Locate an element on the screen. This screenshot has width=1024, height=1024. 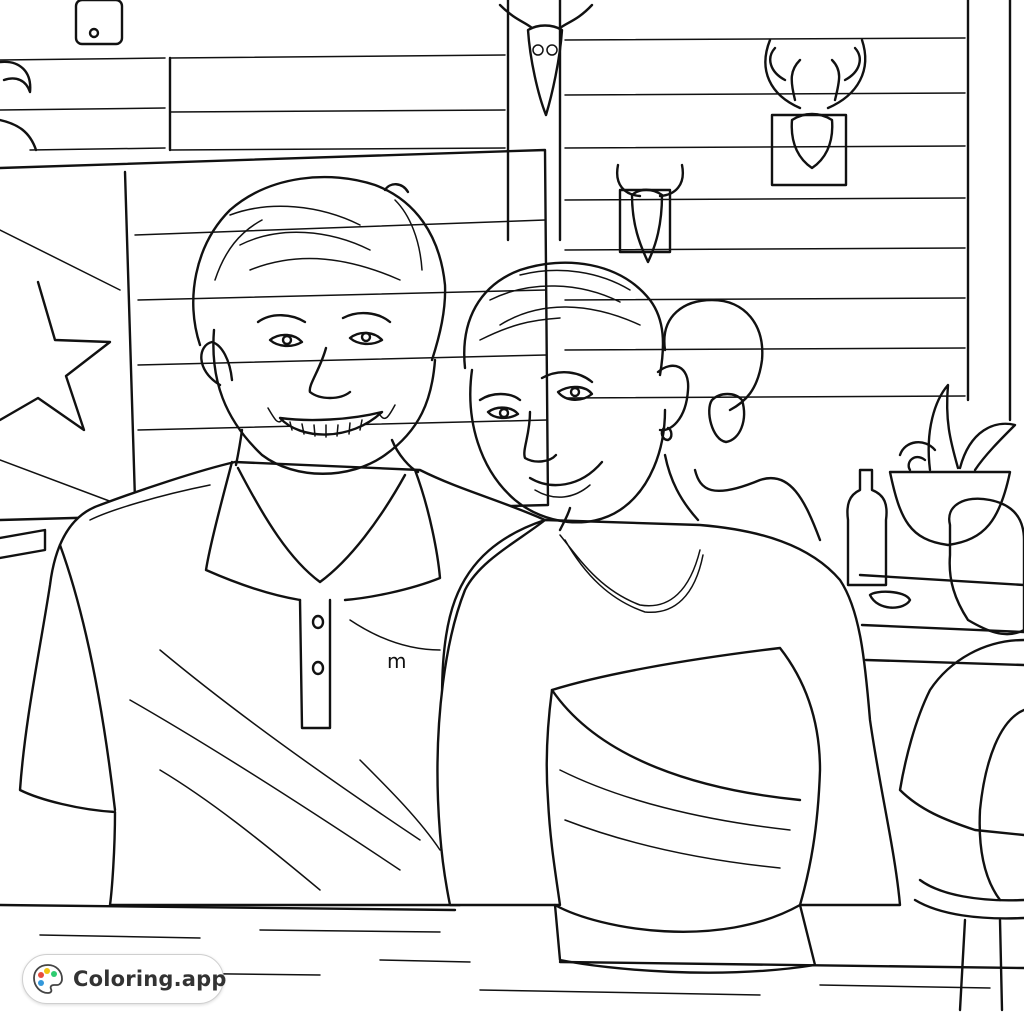
background-woman is located at coordinates (742, 420).